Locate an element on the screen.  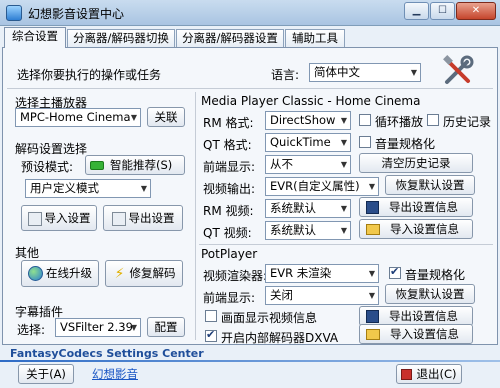
title-bar: 幻想影音设置中心 ▁ ☐ ✕ is located at coordinates (250, 13).